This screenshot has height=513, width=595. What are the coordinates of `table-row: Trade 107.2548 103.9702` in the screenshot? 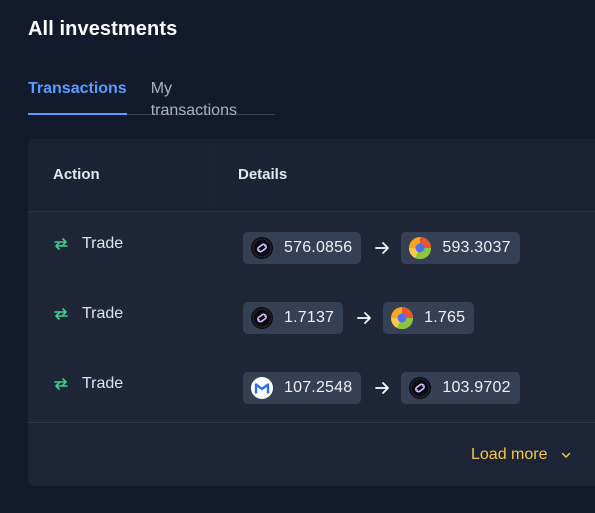 It's located at (311, 387).